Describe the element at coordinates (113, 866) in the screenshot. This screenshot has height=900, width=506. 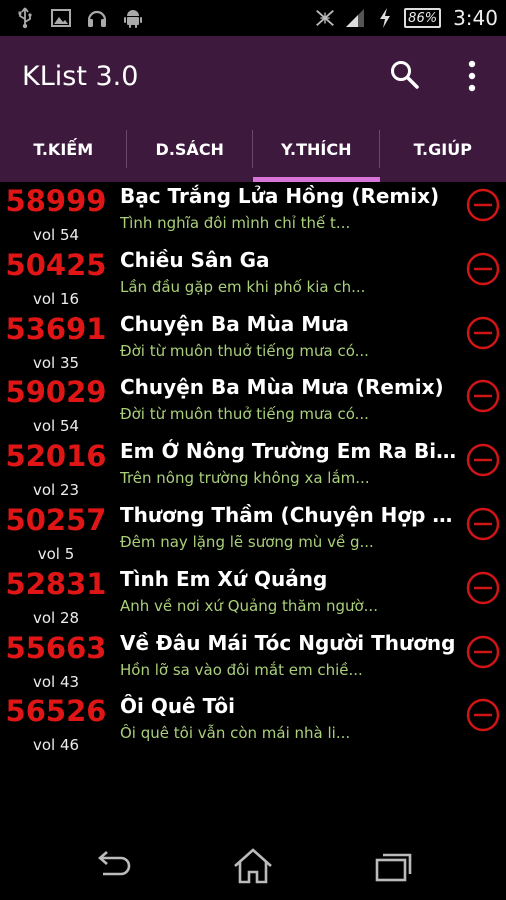
I see `back-icon` at that location.